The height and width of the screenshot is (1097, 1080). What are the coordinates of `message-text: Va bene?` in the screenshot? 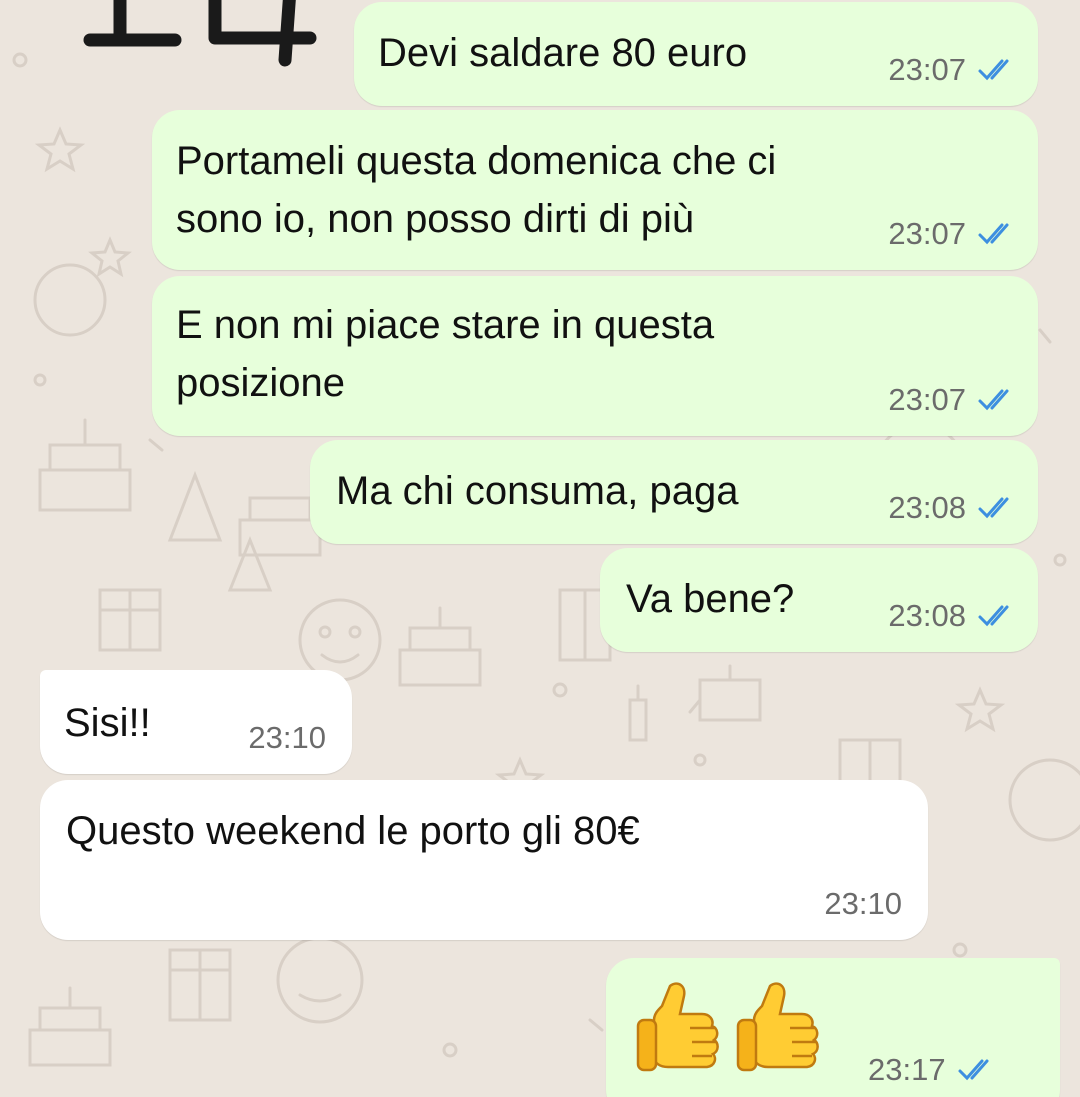 It's located at (710, 599).